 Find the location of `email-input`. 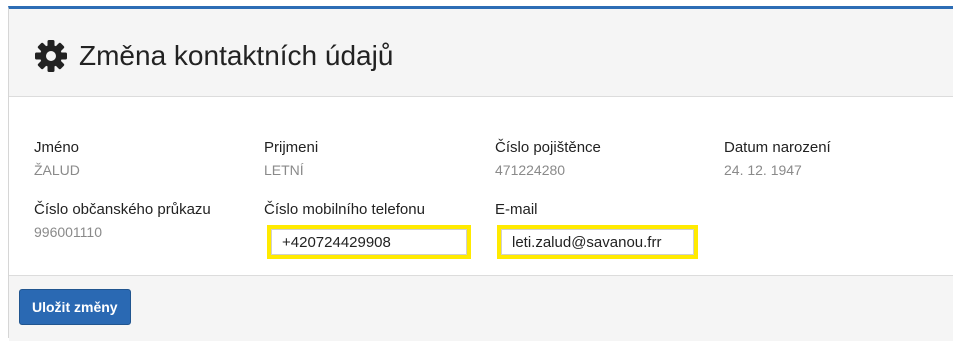

email-input is located at coordinates (597, 242).